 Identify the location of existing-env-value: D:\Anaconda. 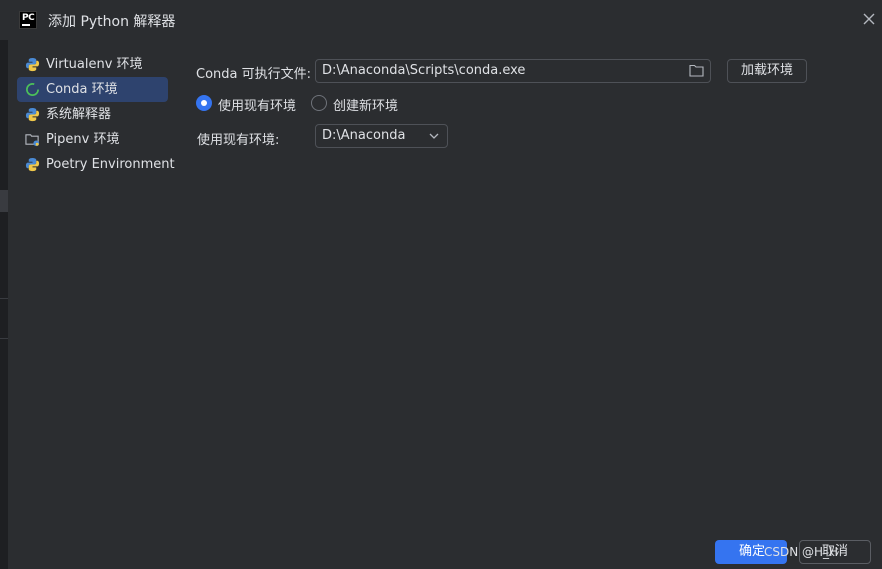
(364, 135).